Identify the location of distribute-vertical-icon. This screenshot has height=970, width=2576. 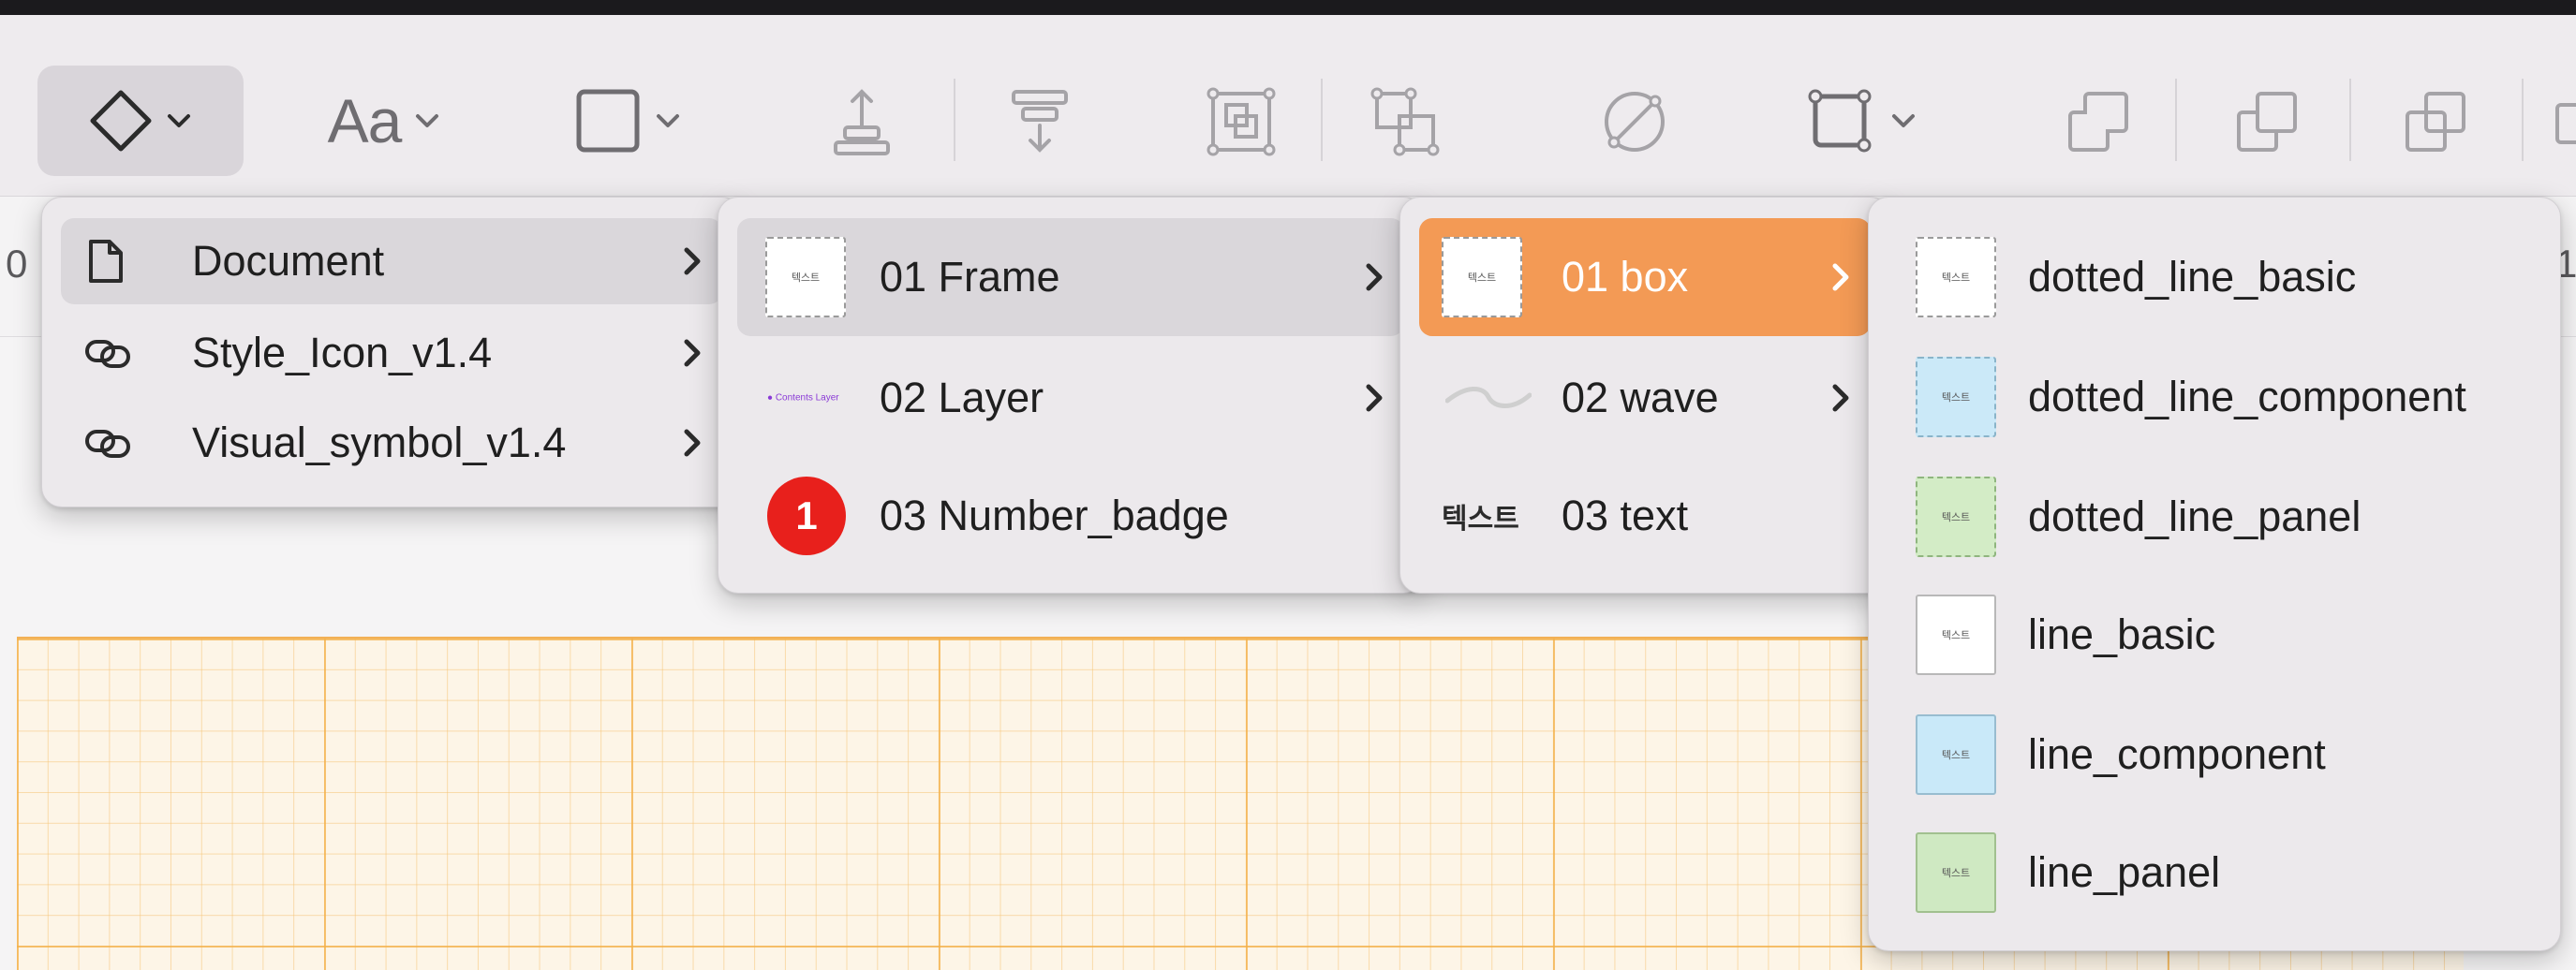
(1040, 122).